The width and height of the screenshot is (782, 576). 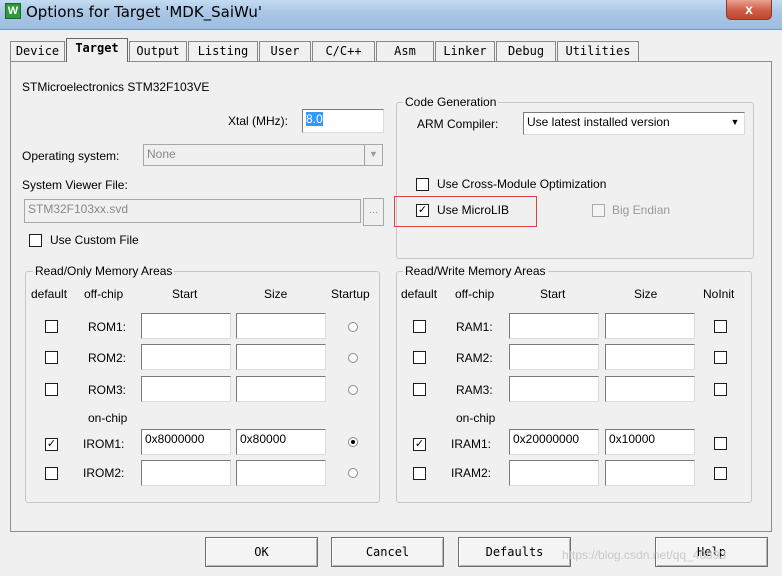 What do you see at coordinates (554, 473) in the screenshot?
I see `iram2-start-input` at bounding box center [554, 473].